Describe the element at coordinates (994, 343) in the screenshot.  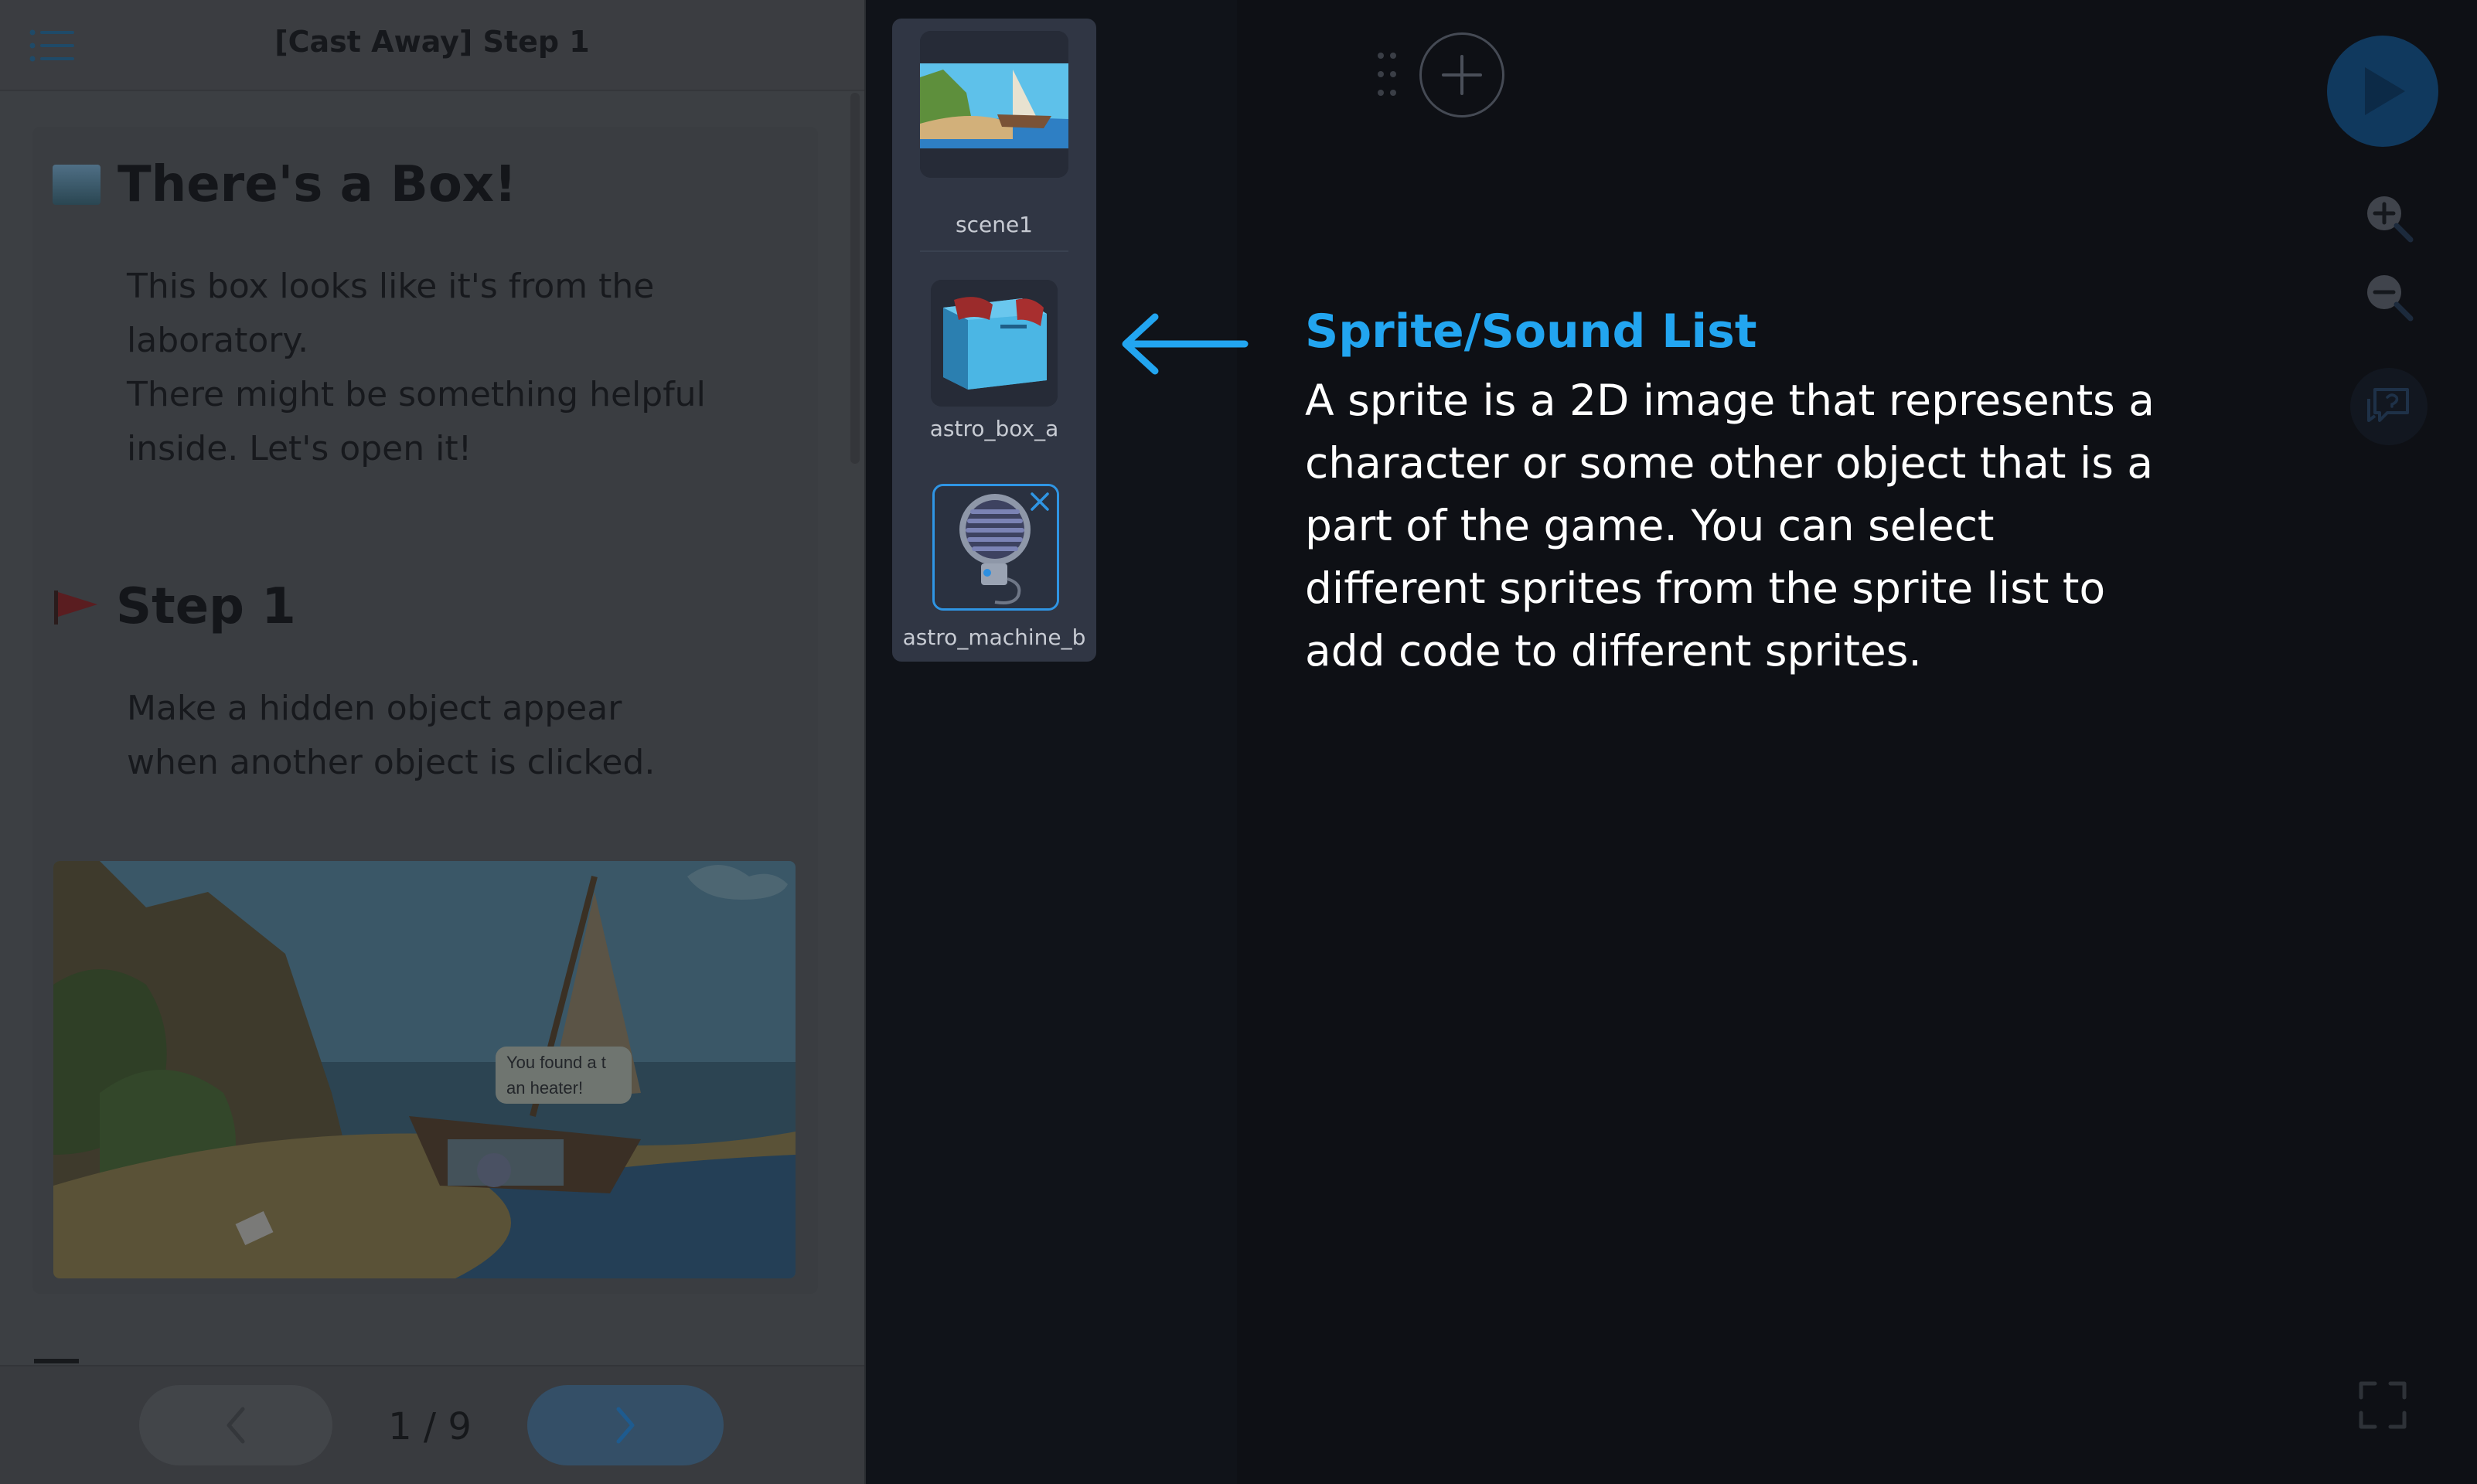
I see `box-thumbnail-icon` at that location.